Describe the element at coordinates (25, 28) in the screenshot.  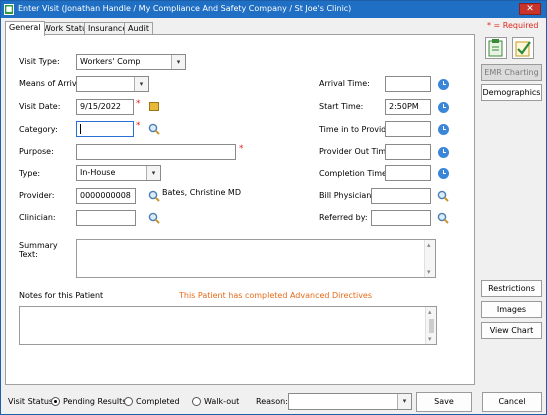
I see `tab-general: General` at that location.